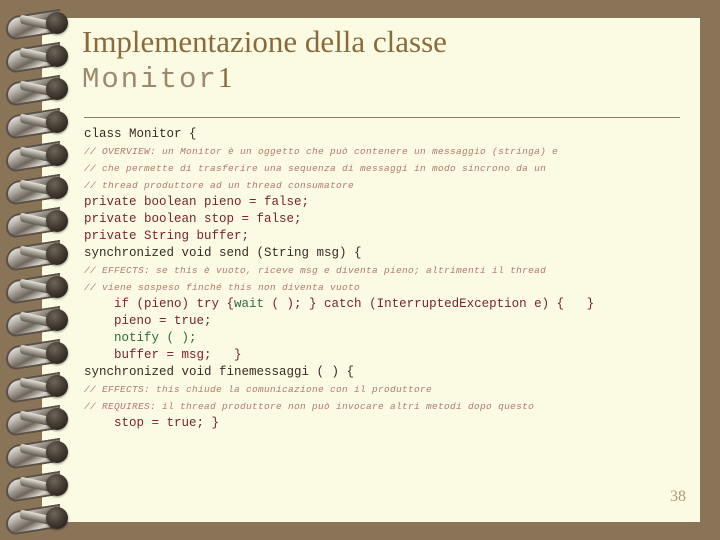  Describe the element at coordinates (225, 78) in the screenshot. I see `page-title-number: 1` at that location.